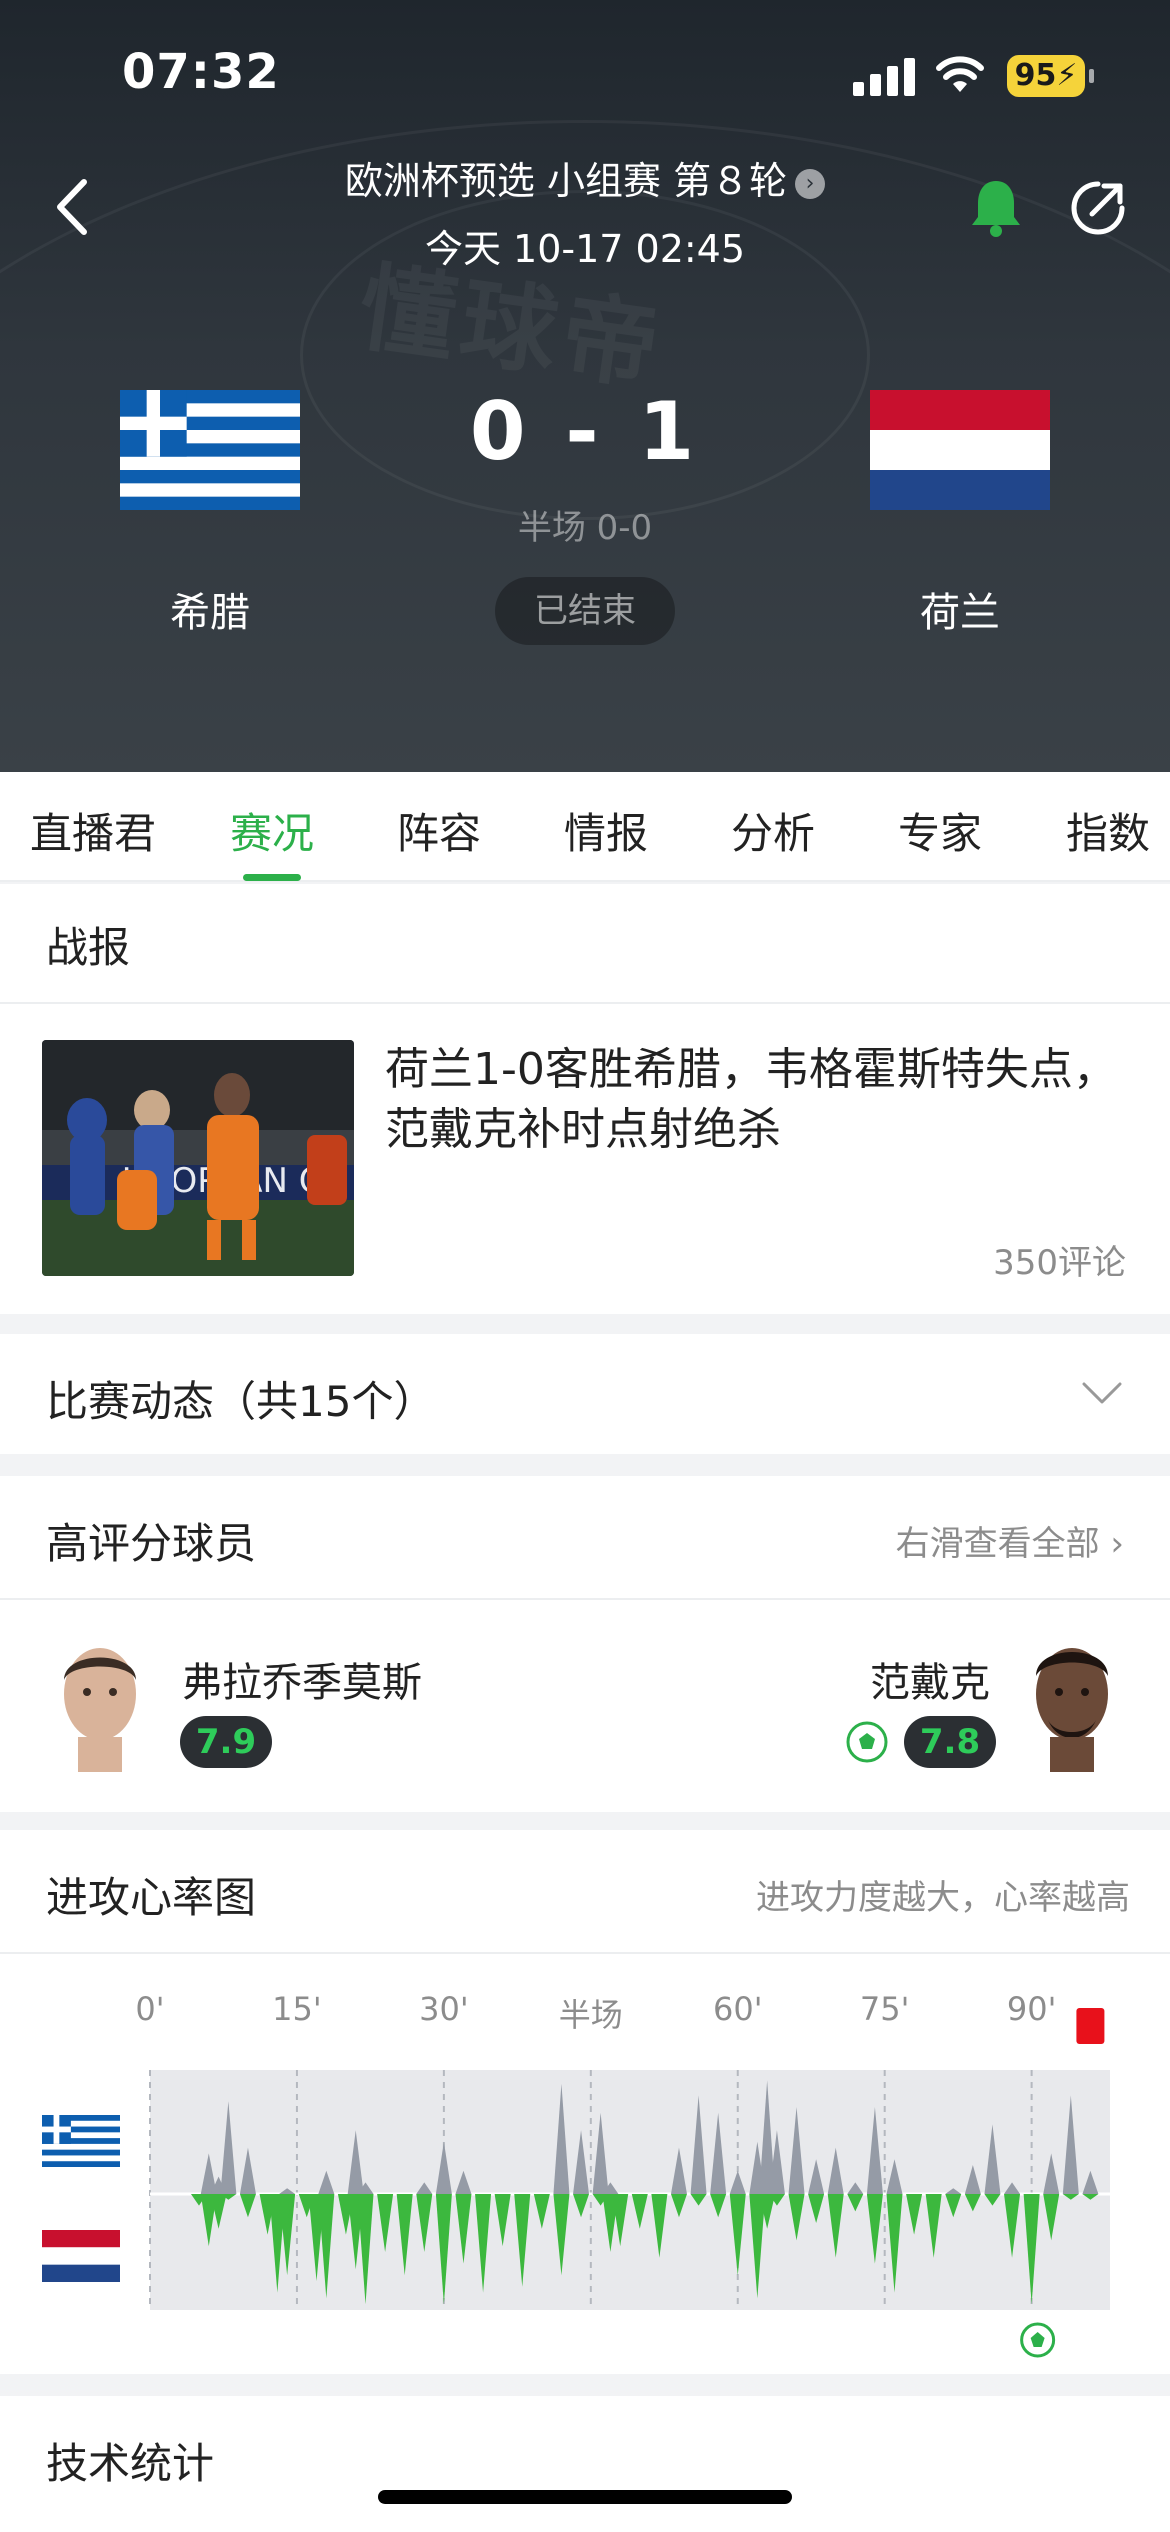  What do you see at coordinates (943, 1898) in the screenshot?
I see `attack-chart-subtitle: 进攻力度越大，心率越高` at bounding box center [943, 1898].